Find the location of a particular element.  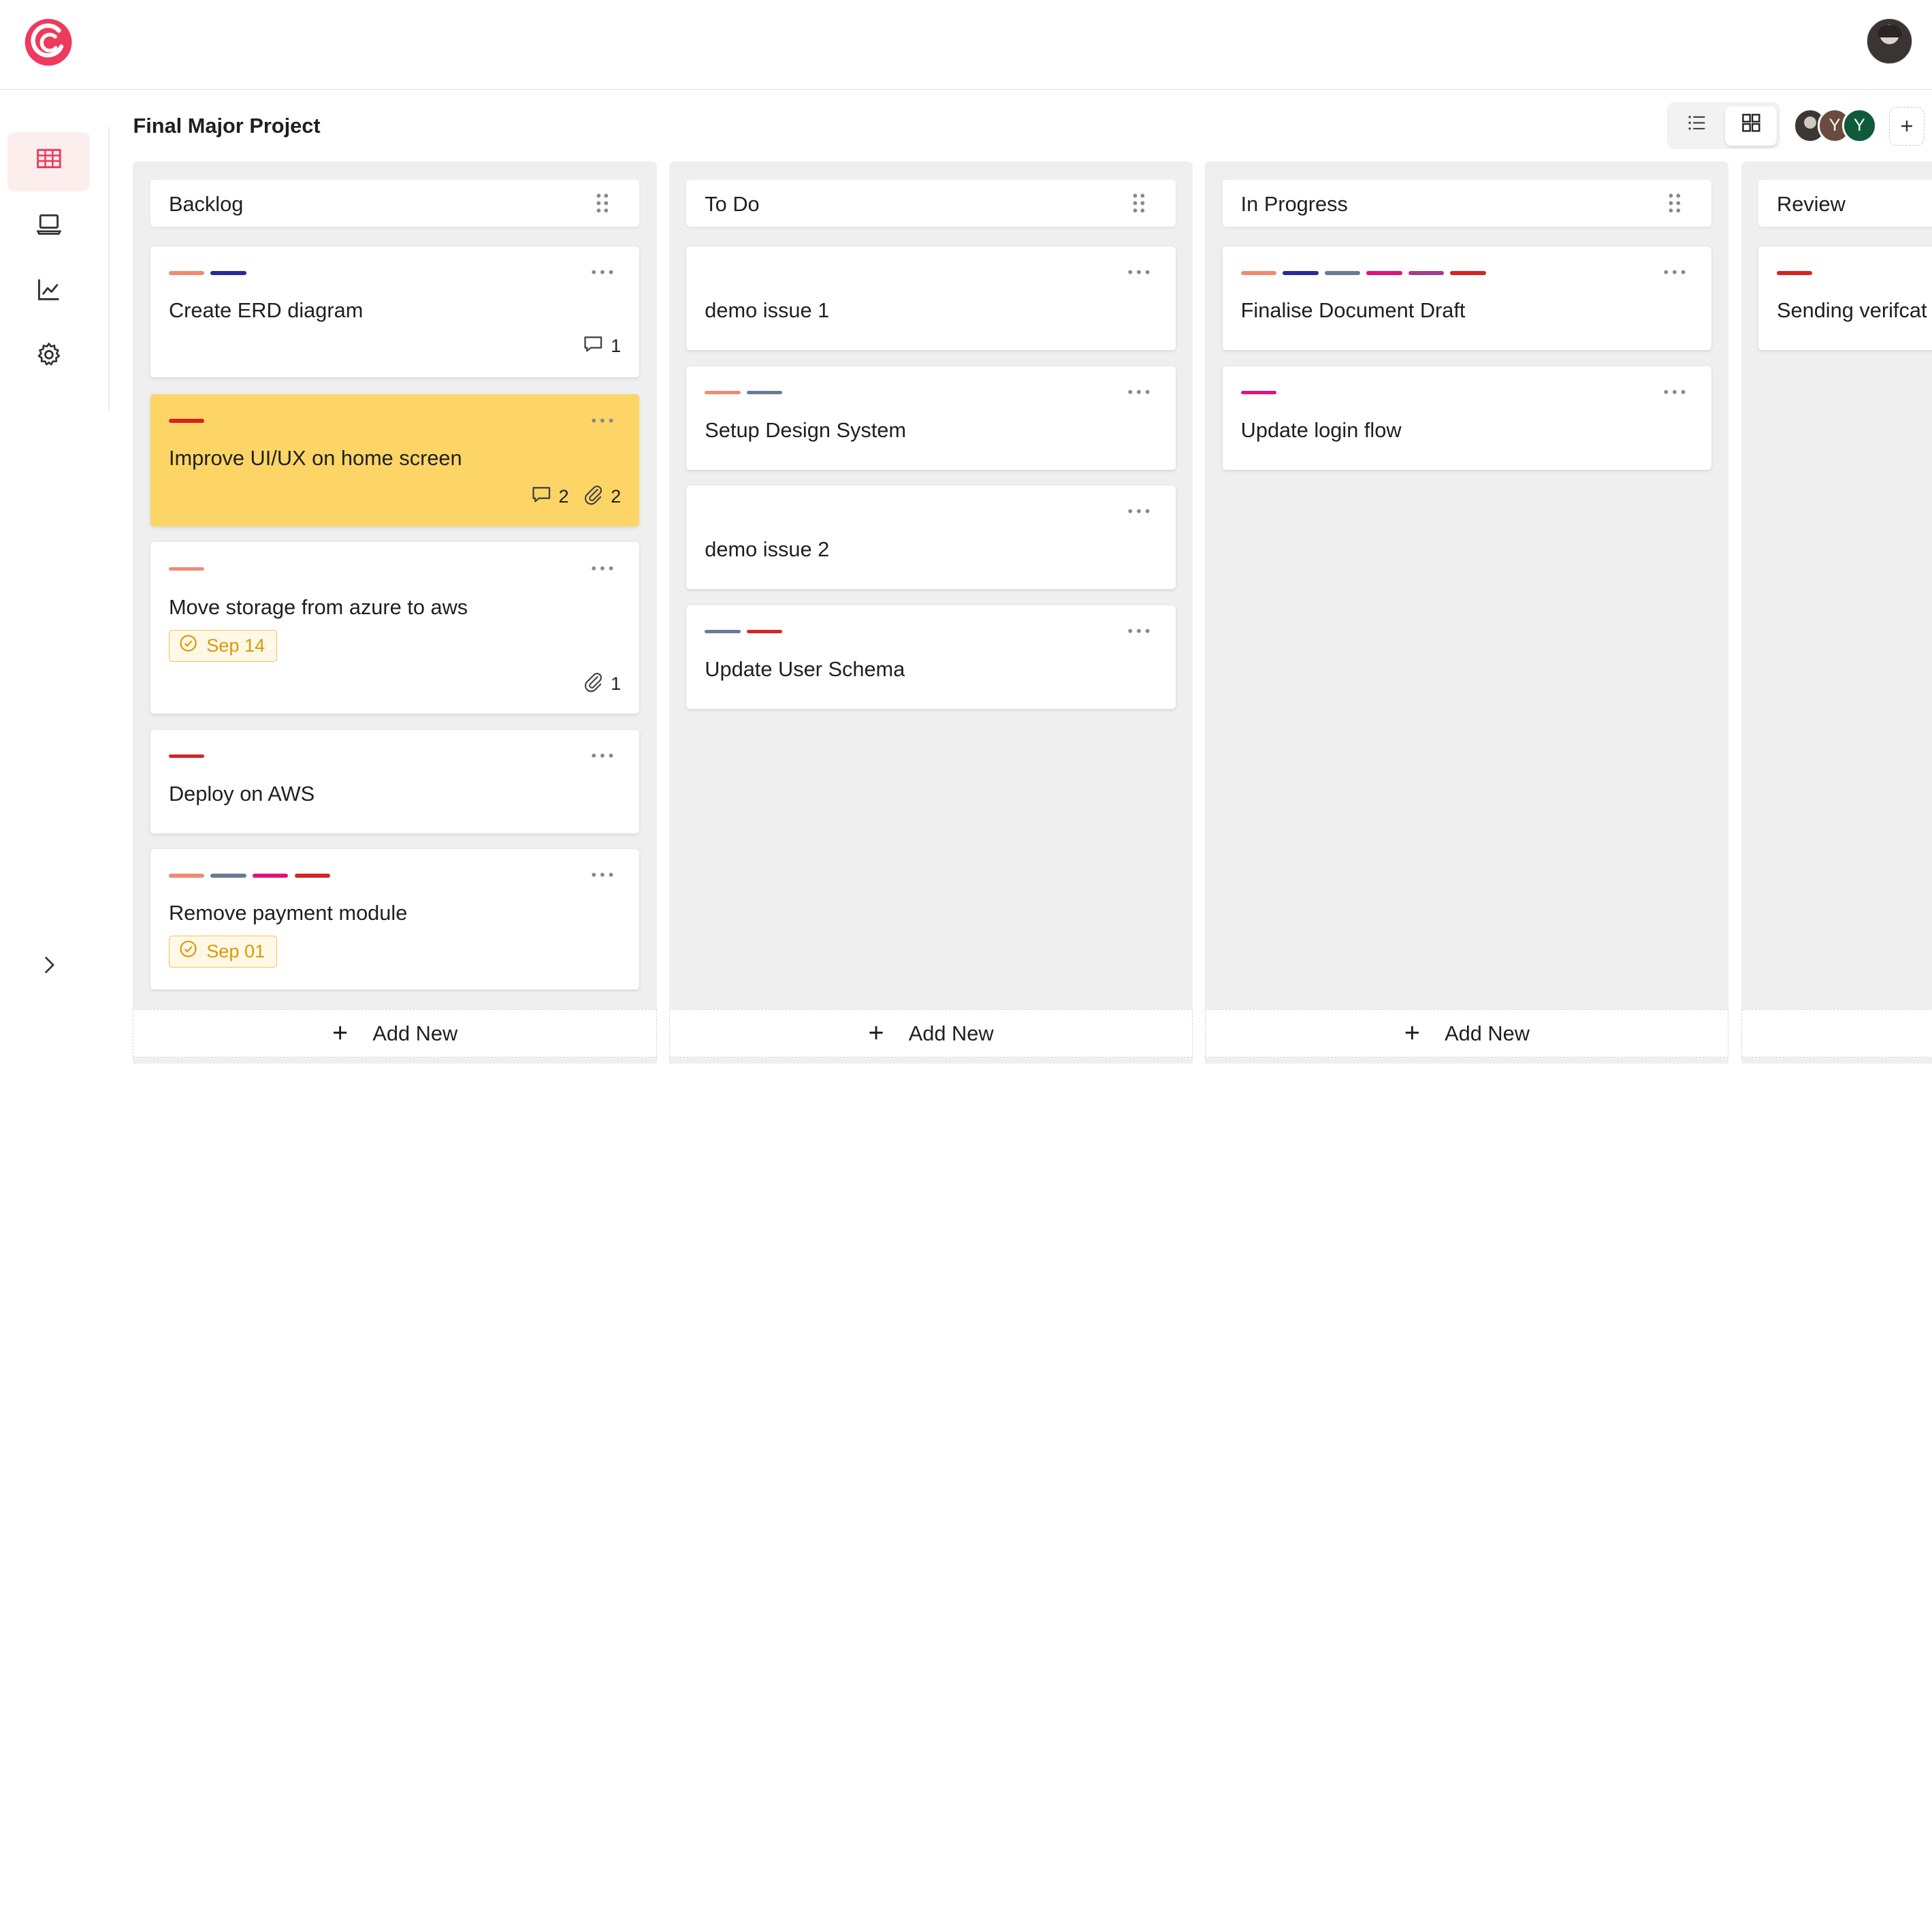

card-title: Sending verifcat is located at coordinates (1852, 310).